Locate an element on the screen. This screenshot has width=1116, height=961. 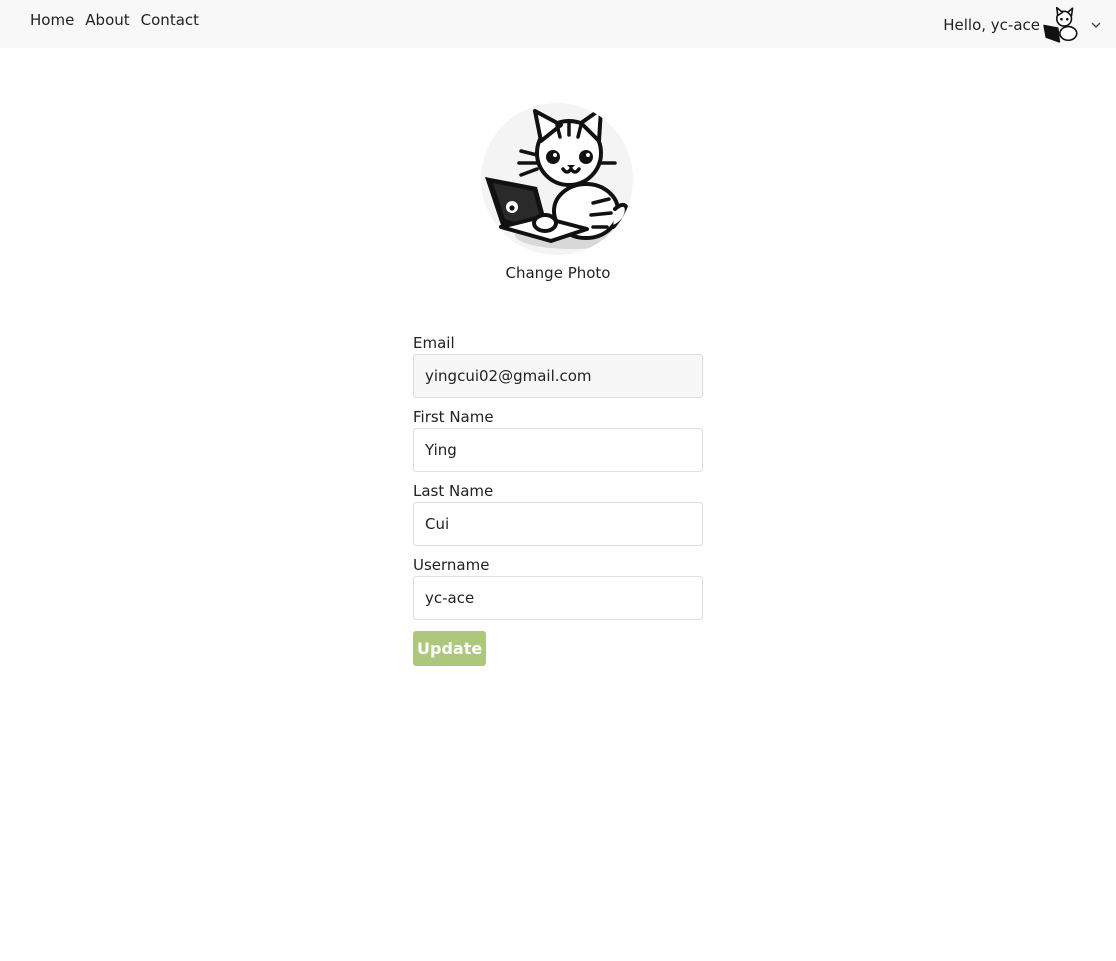
chevron-down-icon is located at coordinates (1096, 25).